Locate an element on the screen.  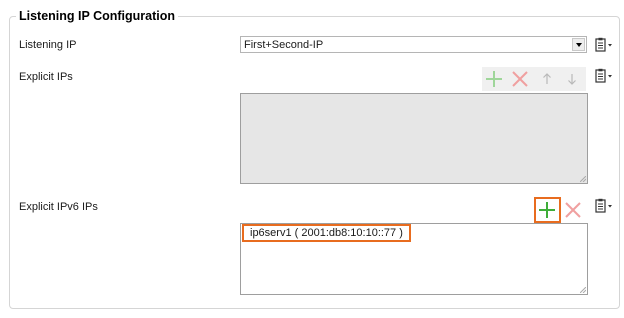
explicit-ips-label: Explicit IPs is located at coordinates (46, 77).